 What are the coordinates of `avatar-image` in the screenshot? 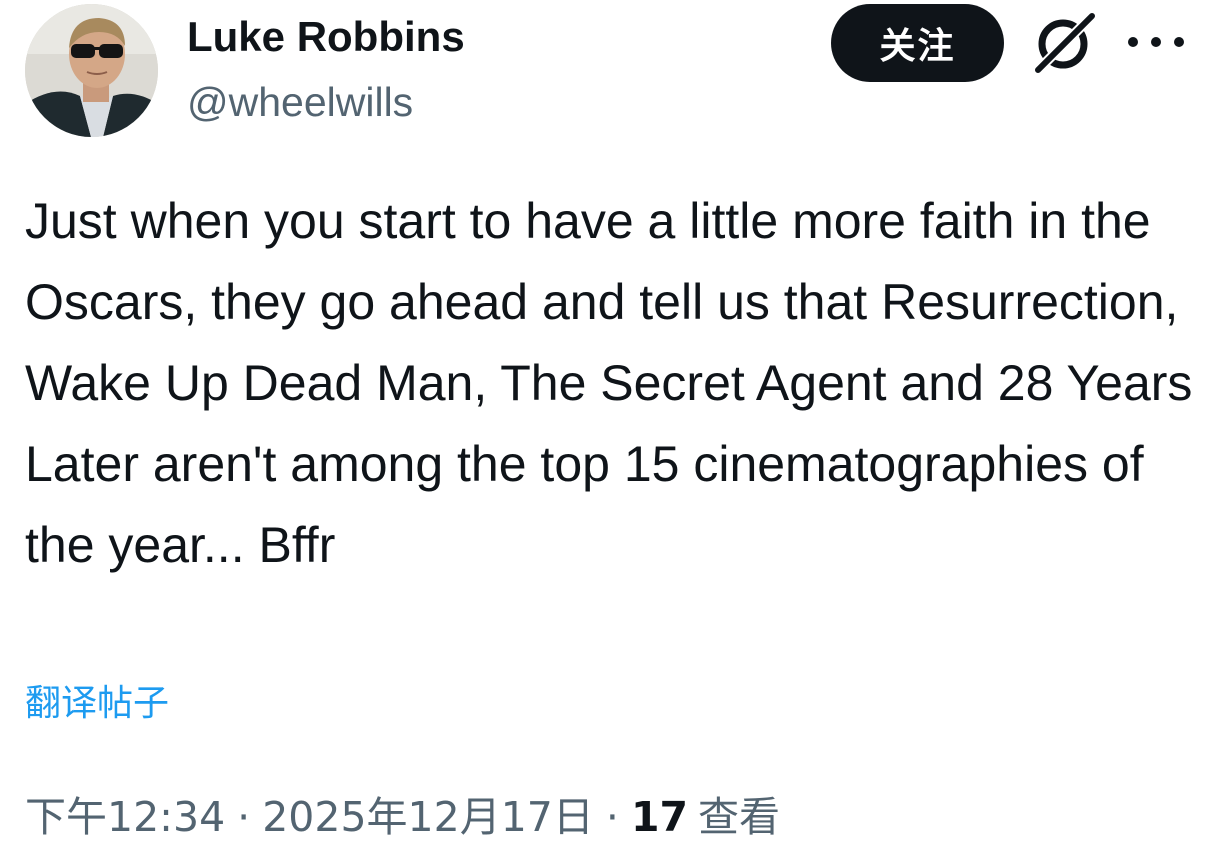 It's located at (91, 70).